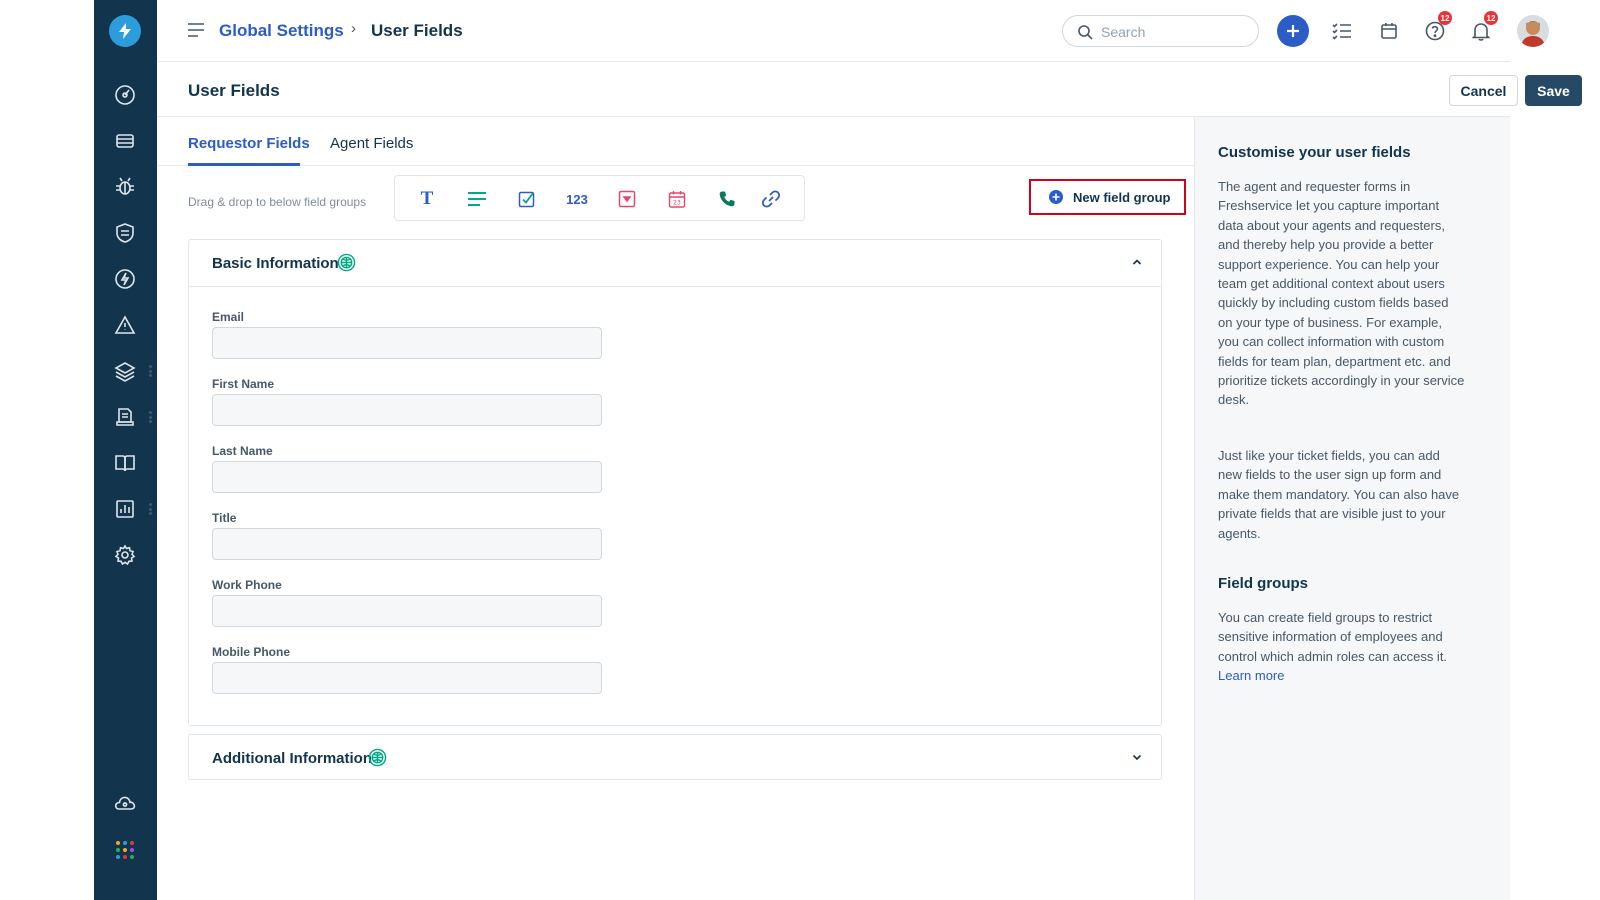 The image size is (1600, 900). Describe the element at coordinates (1342, 31) in the screenshot. I see `todo-checklist-icon` at that location.